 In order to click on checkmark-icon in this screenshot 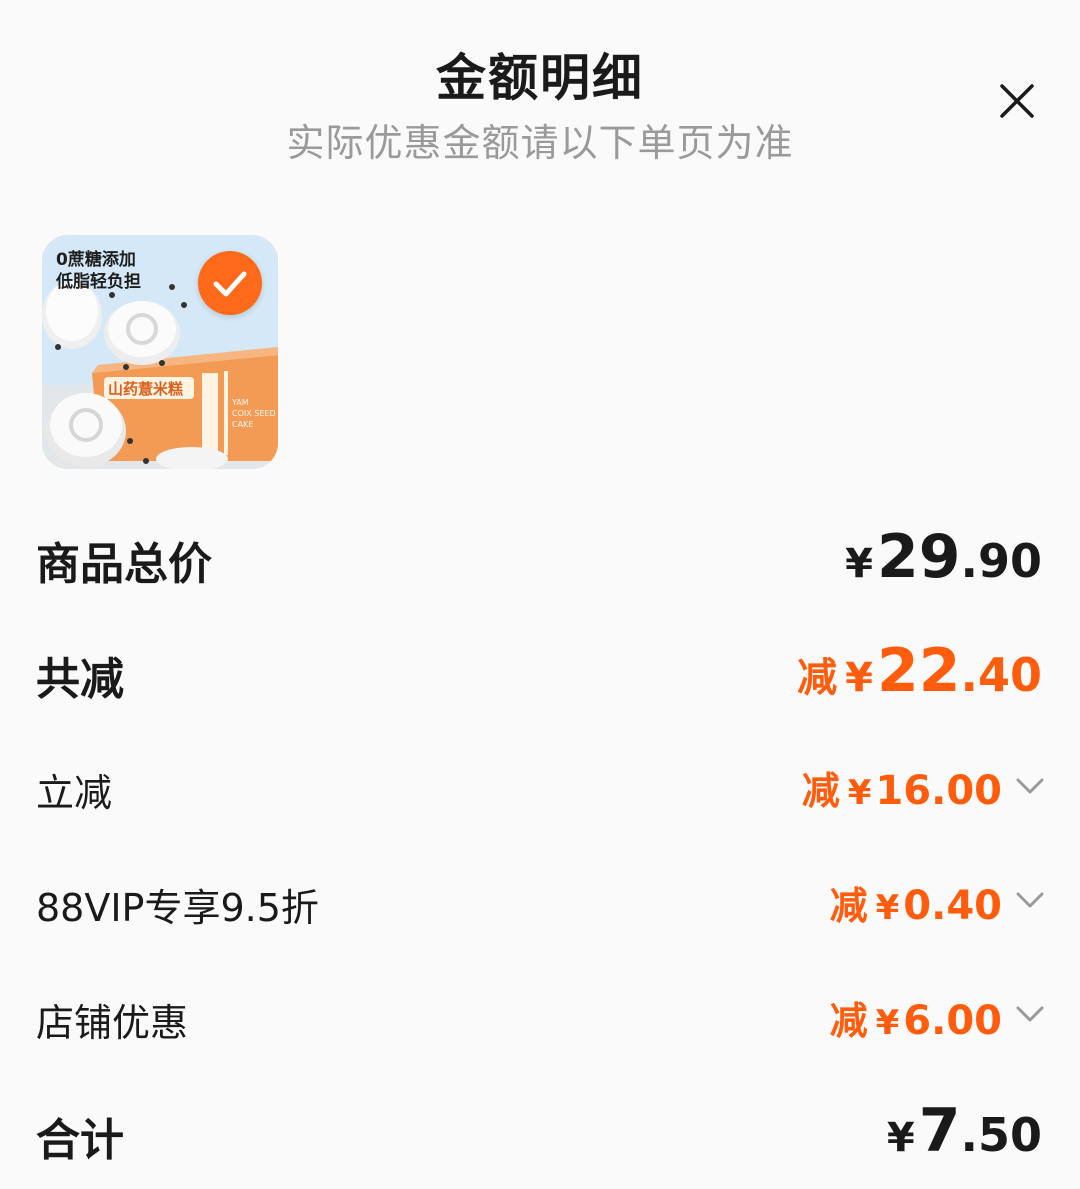, I will do `click(230, 284)`.